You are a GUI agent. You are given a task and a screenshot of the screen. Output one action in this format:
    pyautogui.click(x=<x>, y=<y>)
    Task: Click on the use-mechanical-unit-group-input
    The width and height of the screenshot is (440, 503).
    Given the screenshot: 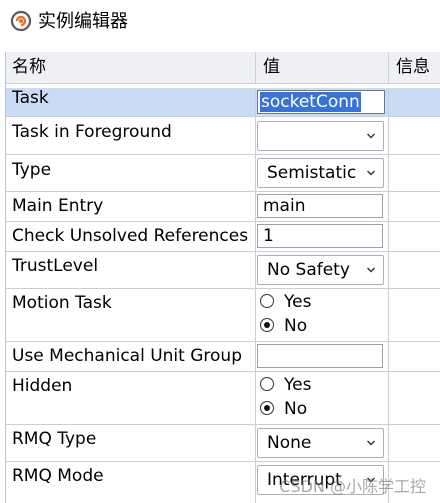 What is the action you would take?
    pyautogui.click(x=320, y=356)
    